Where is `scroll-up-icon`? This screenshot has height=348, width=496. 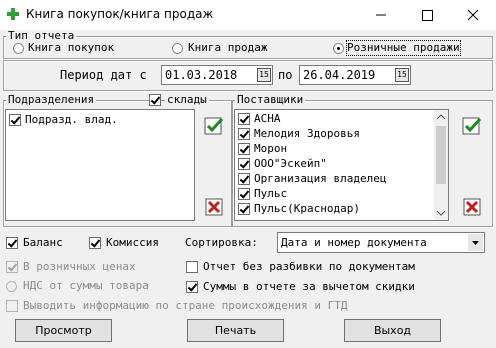
scroll-up-icon is located at coordinates (441, 117).